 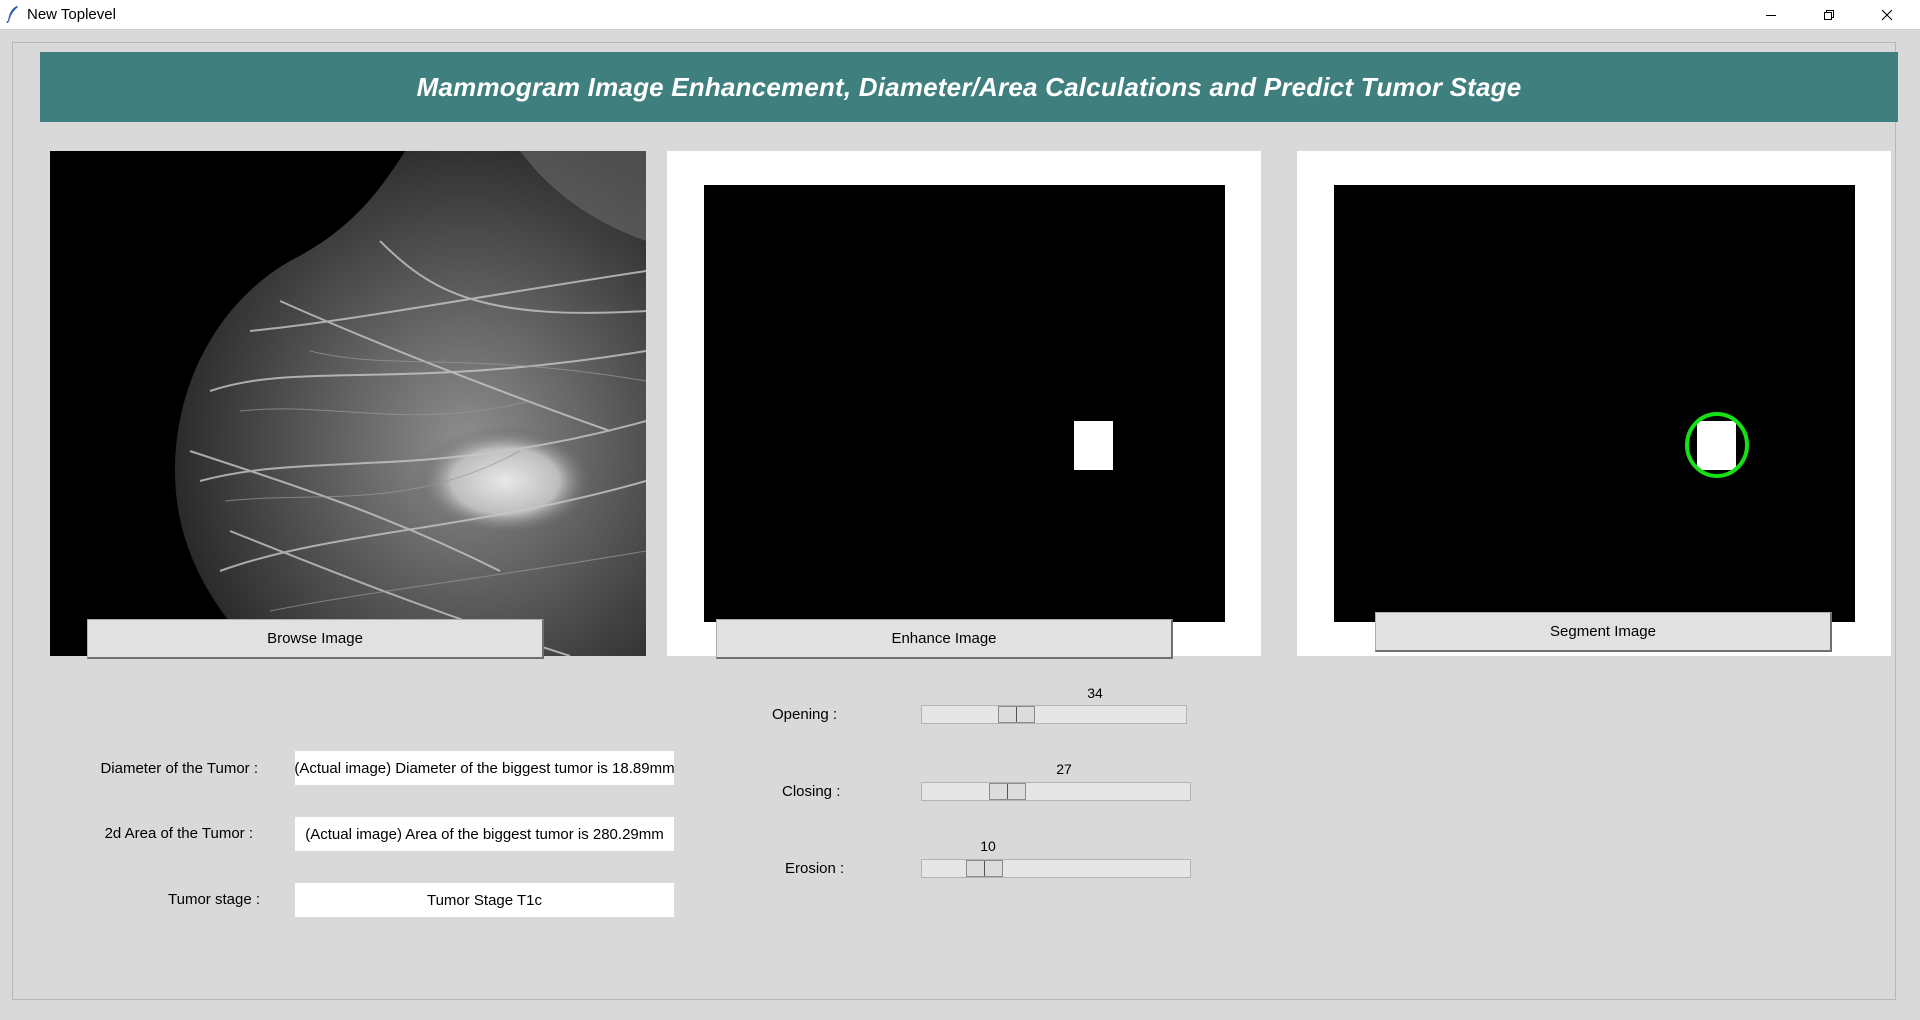 I want to click on segment-image-button: Segment Image, so click(x=1603, y=632).